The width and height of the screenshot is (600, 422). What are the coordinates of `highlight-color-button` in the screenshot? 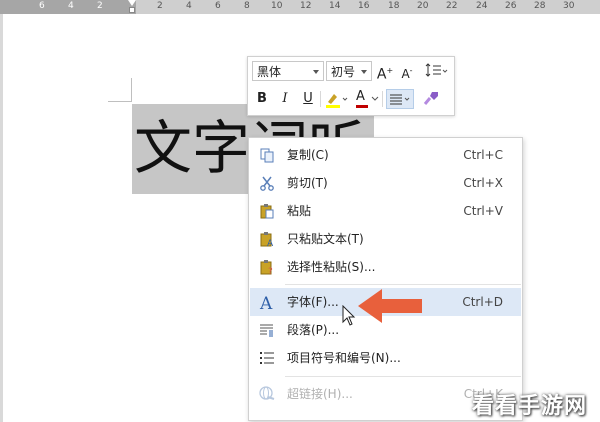 It's located at (337, 99).